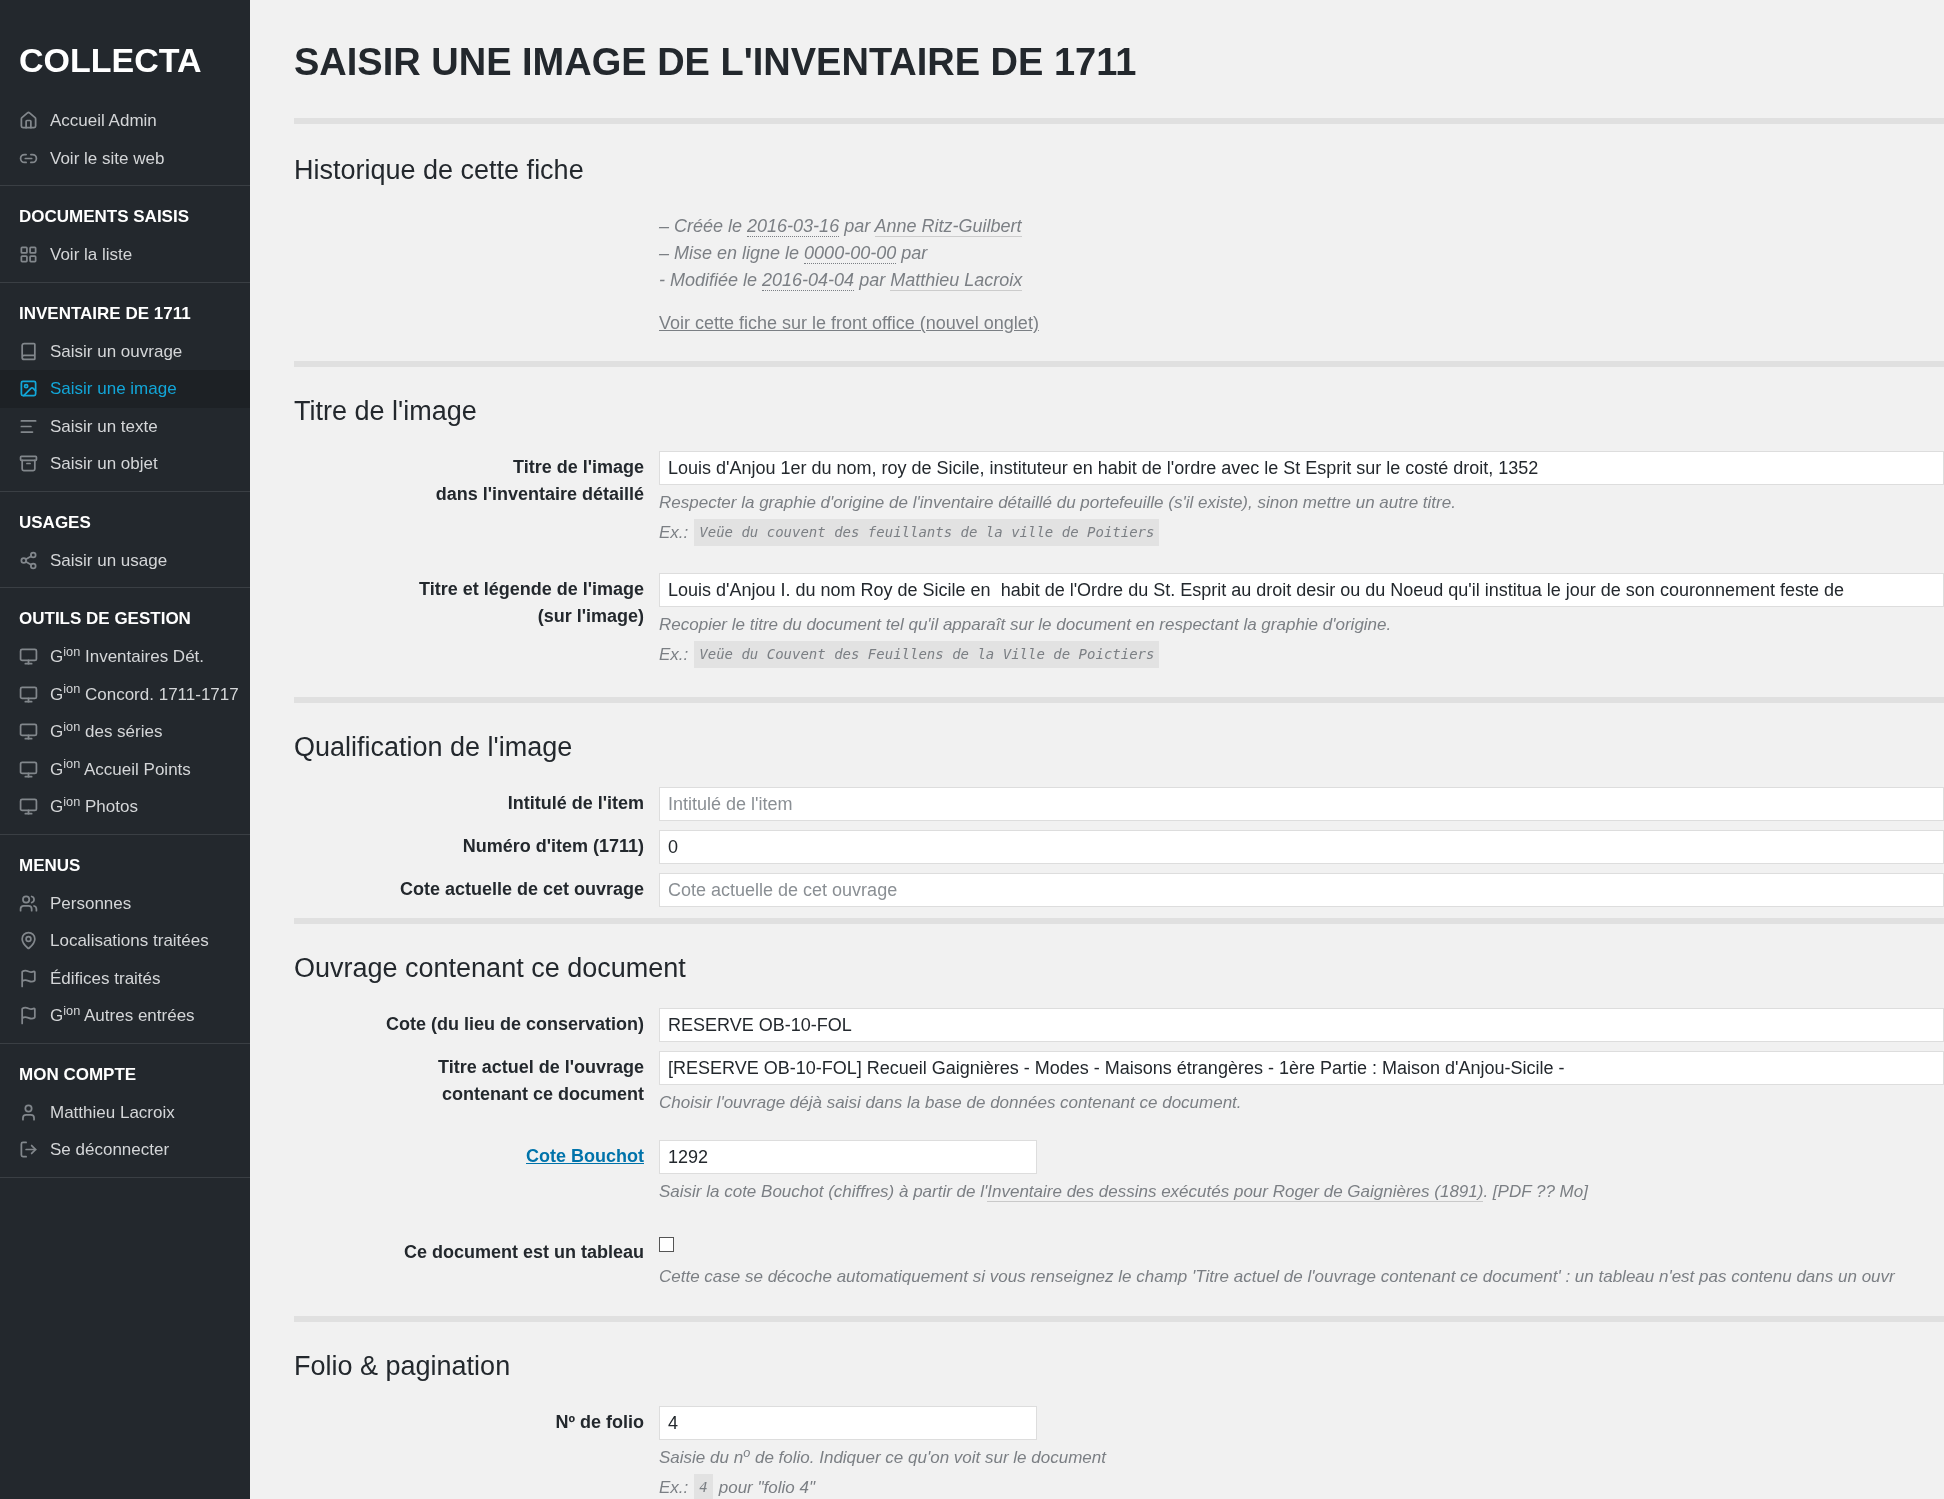  What do you see at coordinates (883, 1457) in the screenshot?
I see `help-text: Saisie du n$^{o}$ de folio. Indiquer ce qu'on voit sur le document` at bounding box center [883, 1457].